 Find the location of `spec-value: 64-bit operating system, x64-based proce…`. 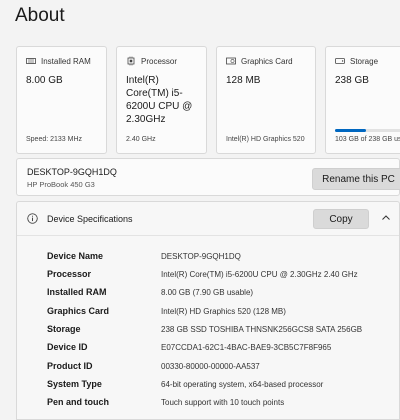

spec-value: 64-bit operating system, x64-based proce… is located at coordinates (242, 384).